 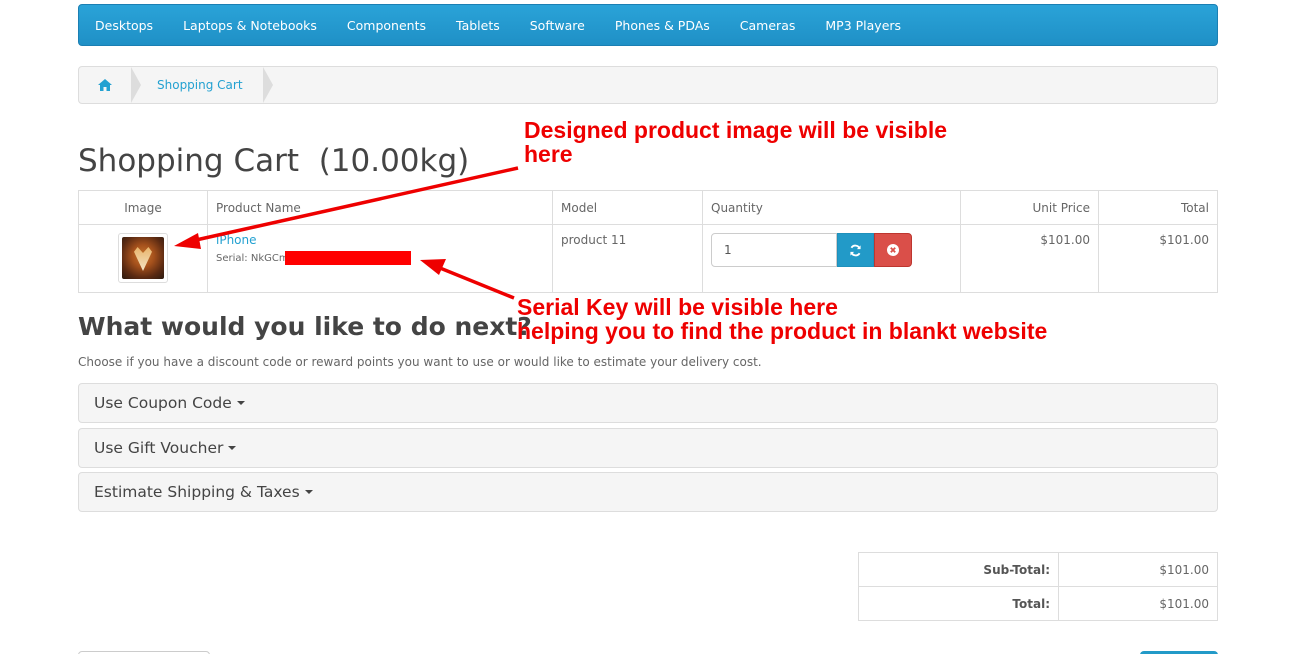 I want to click on totals-table: Sub-Total: $101.00 Total: $101.00, so click(x=1038, y=586).